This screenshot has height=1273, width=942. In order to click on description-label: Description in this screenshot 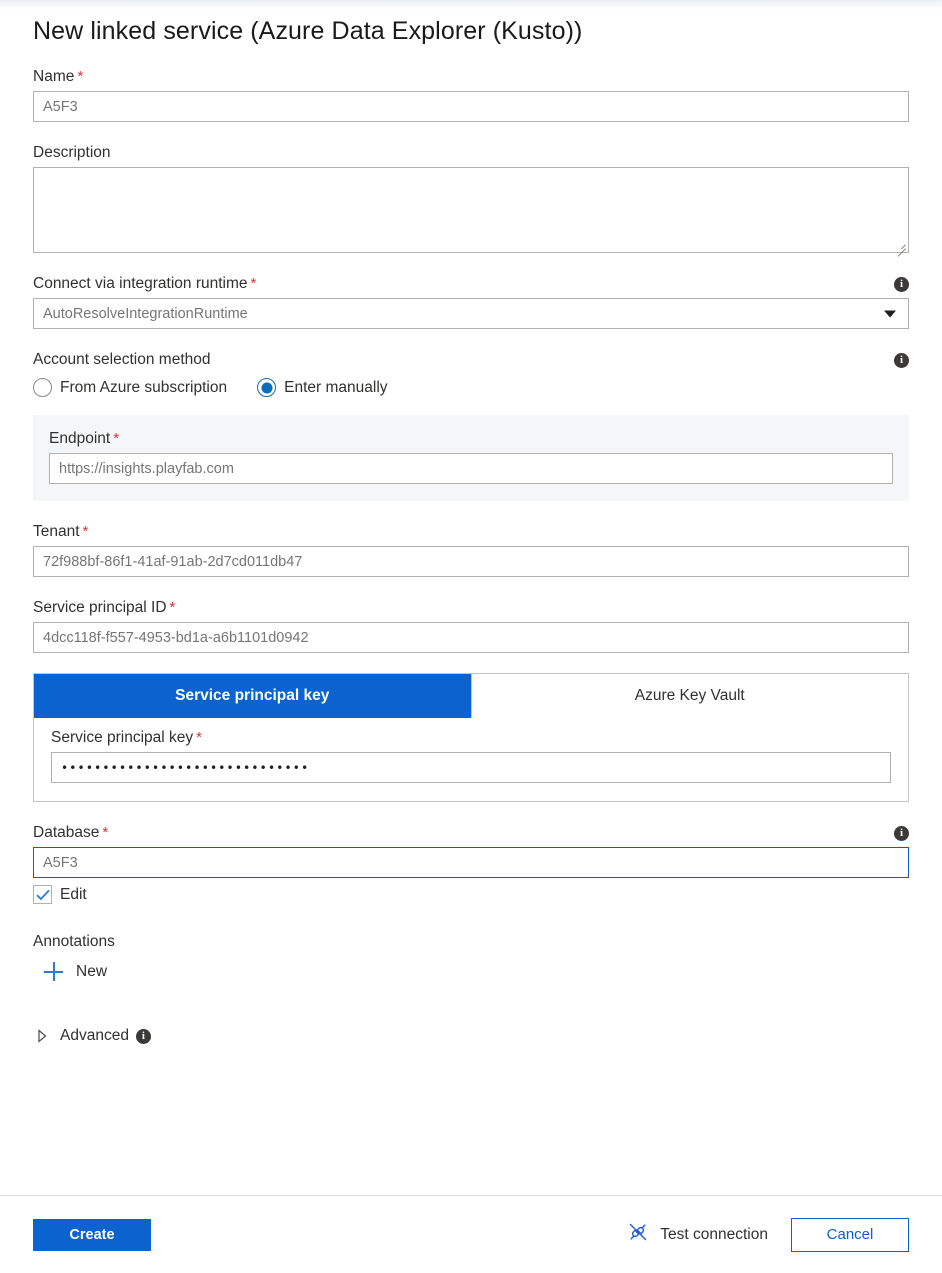, I will do `click(72, 152)`.